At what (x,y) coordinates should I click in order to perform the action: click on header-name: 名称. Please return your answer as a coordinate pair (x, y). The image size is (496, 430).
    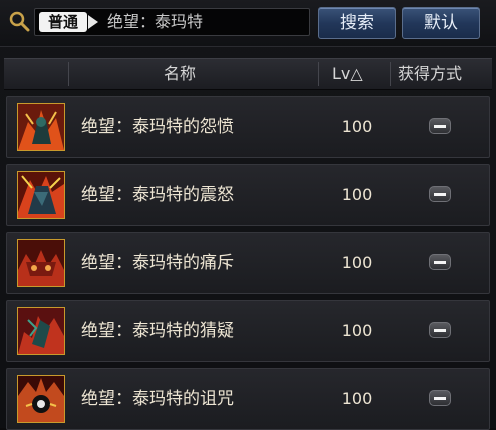
    Looking at the image, I should click on (180, 74).